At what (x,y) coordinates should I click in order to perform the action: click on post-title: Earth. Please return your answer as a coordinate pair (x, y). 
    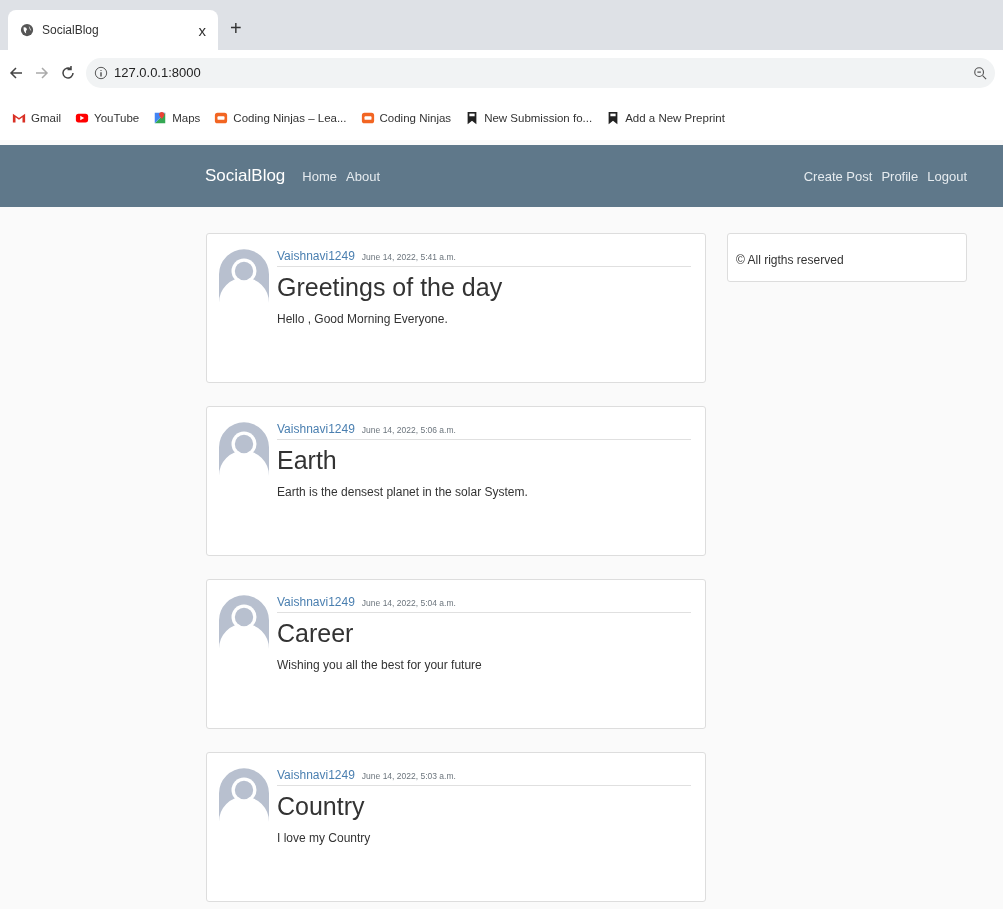
    Looking at the image, I should click on (484, 460).